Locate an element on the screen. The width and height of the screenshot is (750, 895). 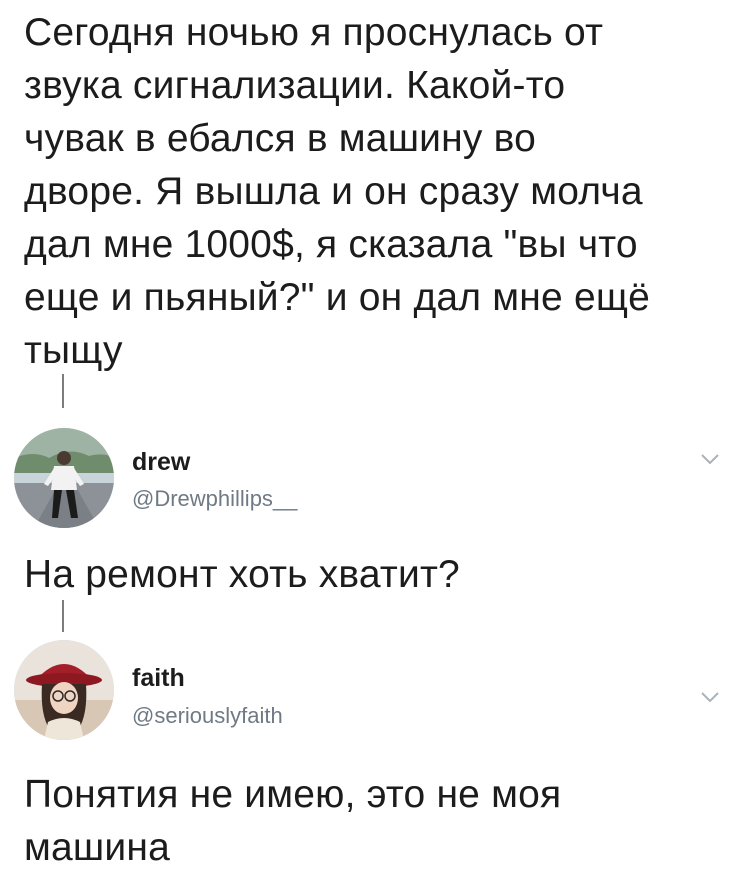
reply-text: На ремонт хоть хватит? is located at coordinates (242, 574).